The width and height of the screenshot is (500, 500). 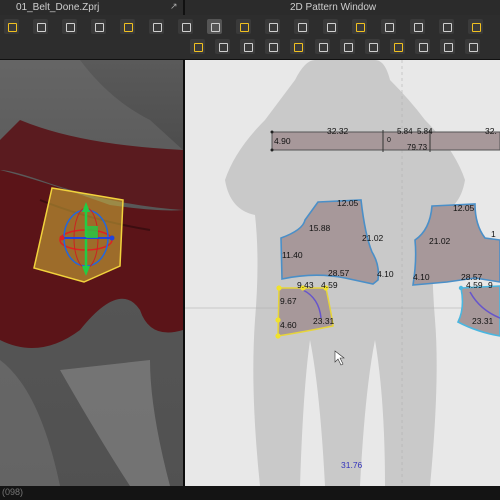 What do you see at coordinates (184, 7) in the screenshot?
I see `window-divider` at bounding box center [184, 7].